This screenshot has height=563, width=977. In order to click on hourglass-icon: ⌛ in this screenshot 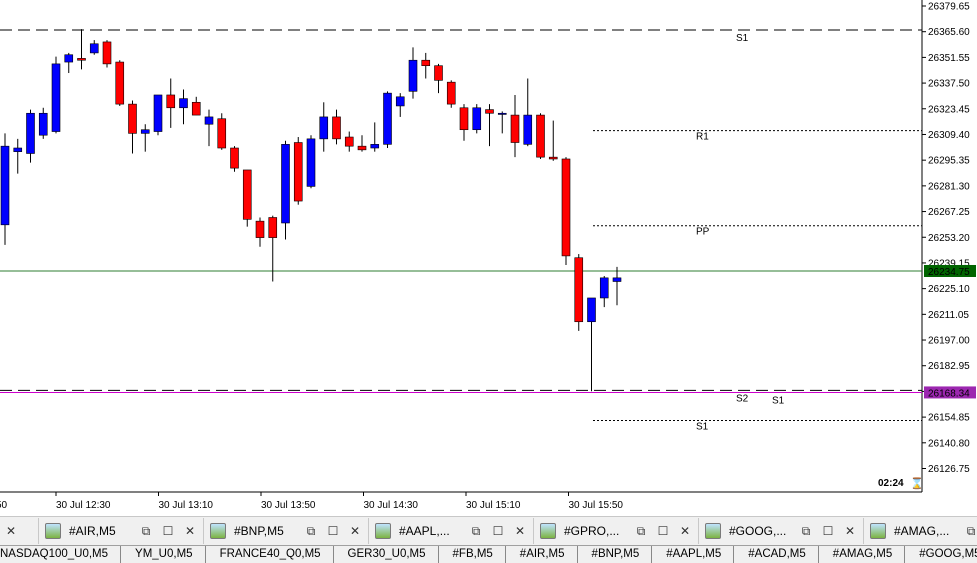, I will do `click(917, 484)`.